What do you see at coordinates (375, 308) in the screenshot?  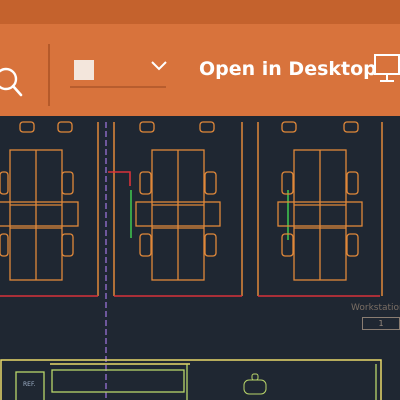 I see `workstation-label: Workstation` at bounding box center [375, 308].